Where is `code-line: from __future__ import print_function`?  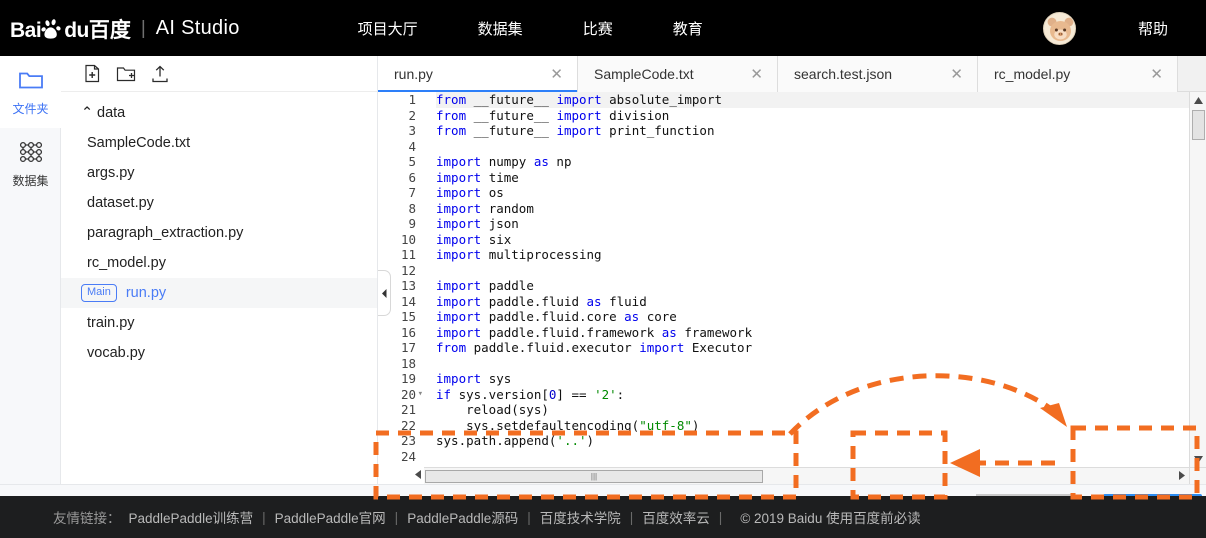 code-line: from __future__ import print_function is located at coordinates (575, 130).